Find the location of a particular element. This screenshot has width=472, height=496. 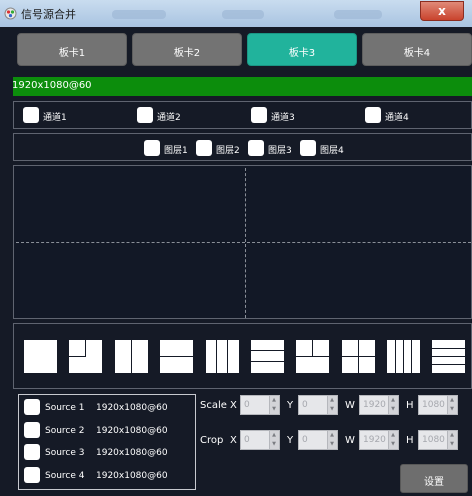

resolution-bar: 1920x1080@60 is located at coordinates (242, 86).